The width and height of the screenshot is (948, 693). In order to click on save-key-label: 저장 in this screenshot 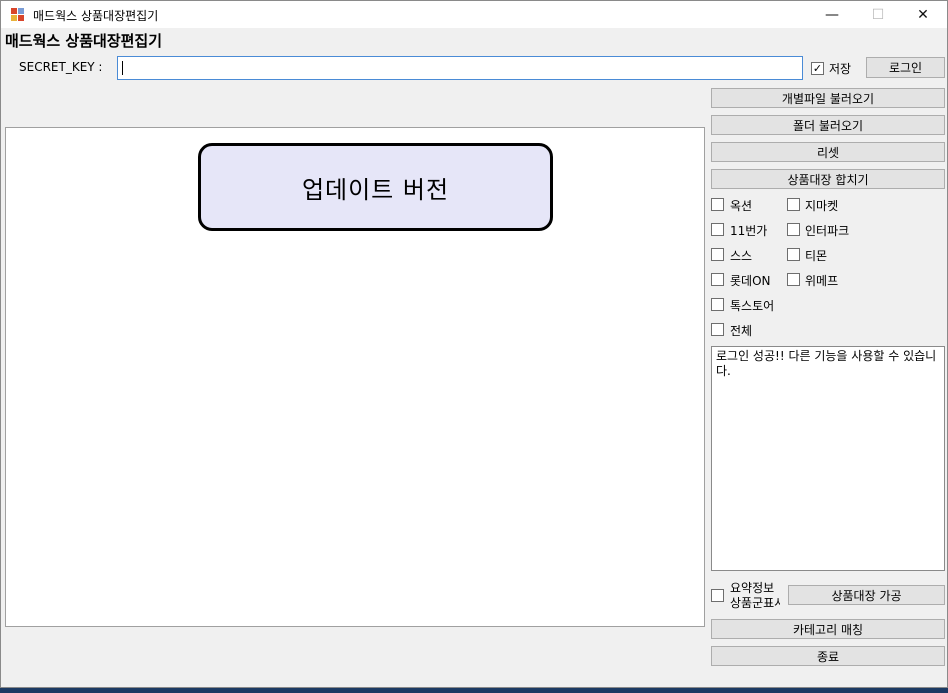, I will do `click(840, 69)`.